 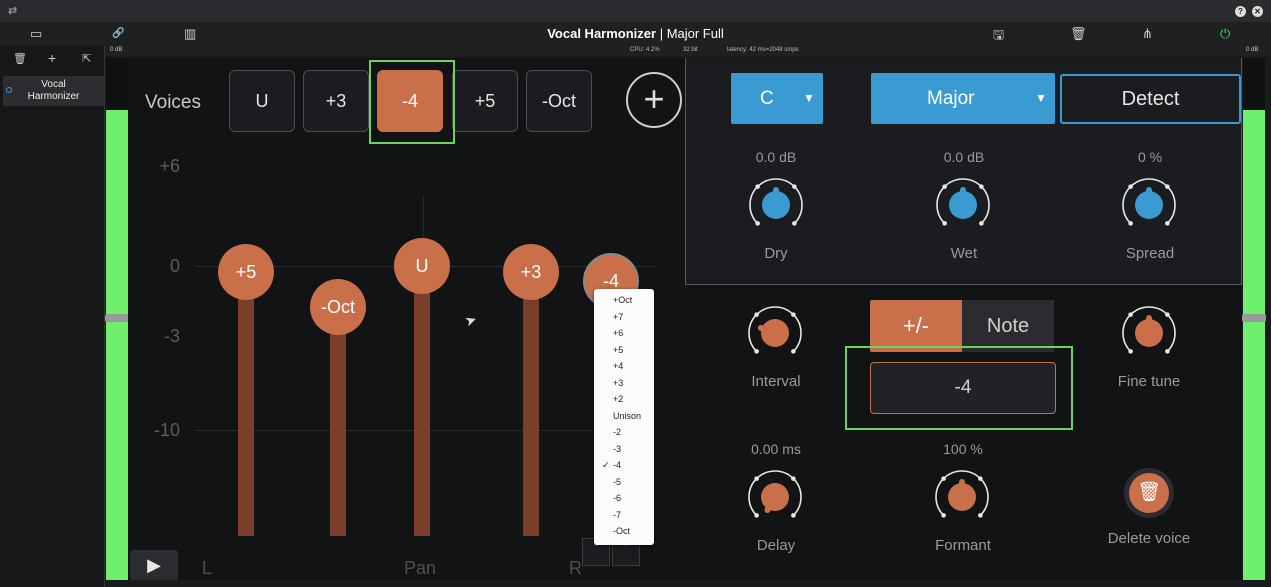 I want to click on scale-select: Major ▼, so click(x=963, y=98).